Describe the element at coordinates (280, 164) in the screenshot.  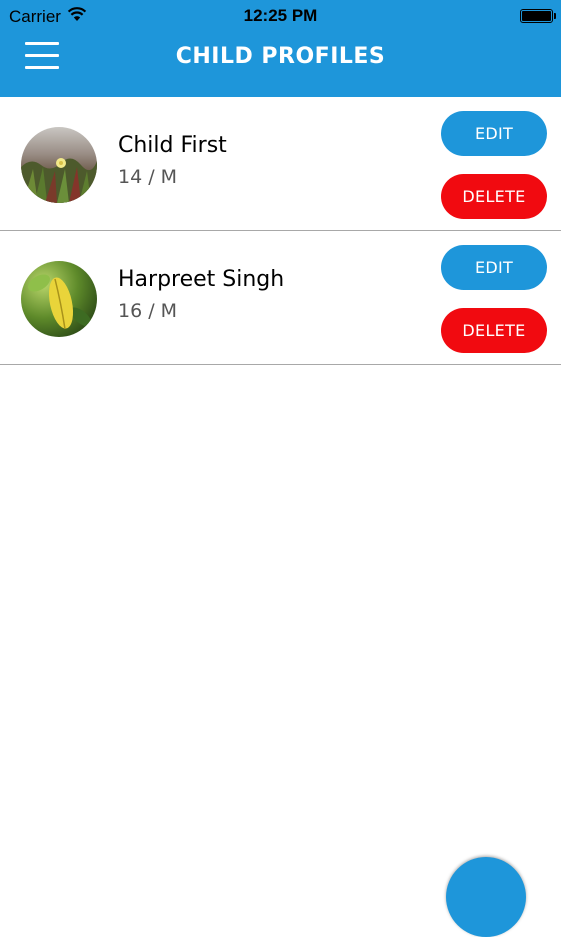
I see `profile-row: Child First 14 / M EDIT DELETE` at that location.